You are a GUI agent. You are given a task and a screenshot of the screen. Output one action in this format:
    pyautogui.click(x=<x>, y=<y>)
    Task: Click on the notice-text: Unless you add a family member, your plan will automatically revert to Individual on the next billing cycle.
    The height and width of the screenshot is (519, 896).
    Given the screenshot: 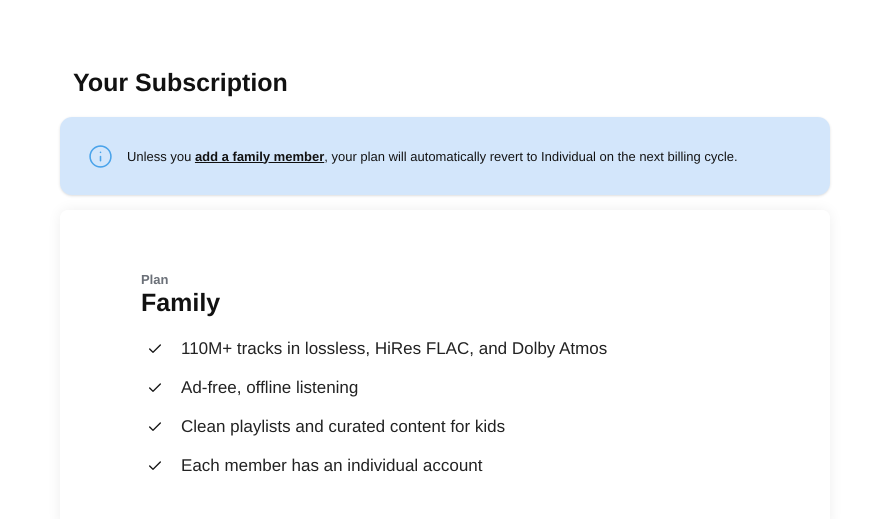 What is the action you would take?
    pyautogui.click(x=432, y=156)
    